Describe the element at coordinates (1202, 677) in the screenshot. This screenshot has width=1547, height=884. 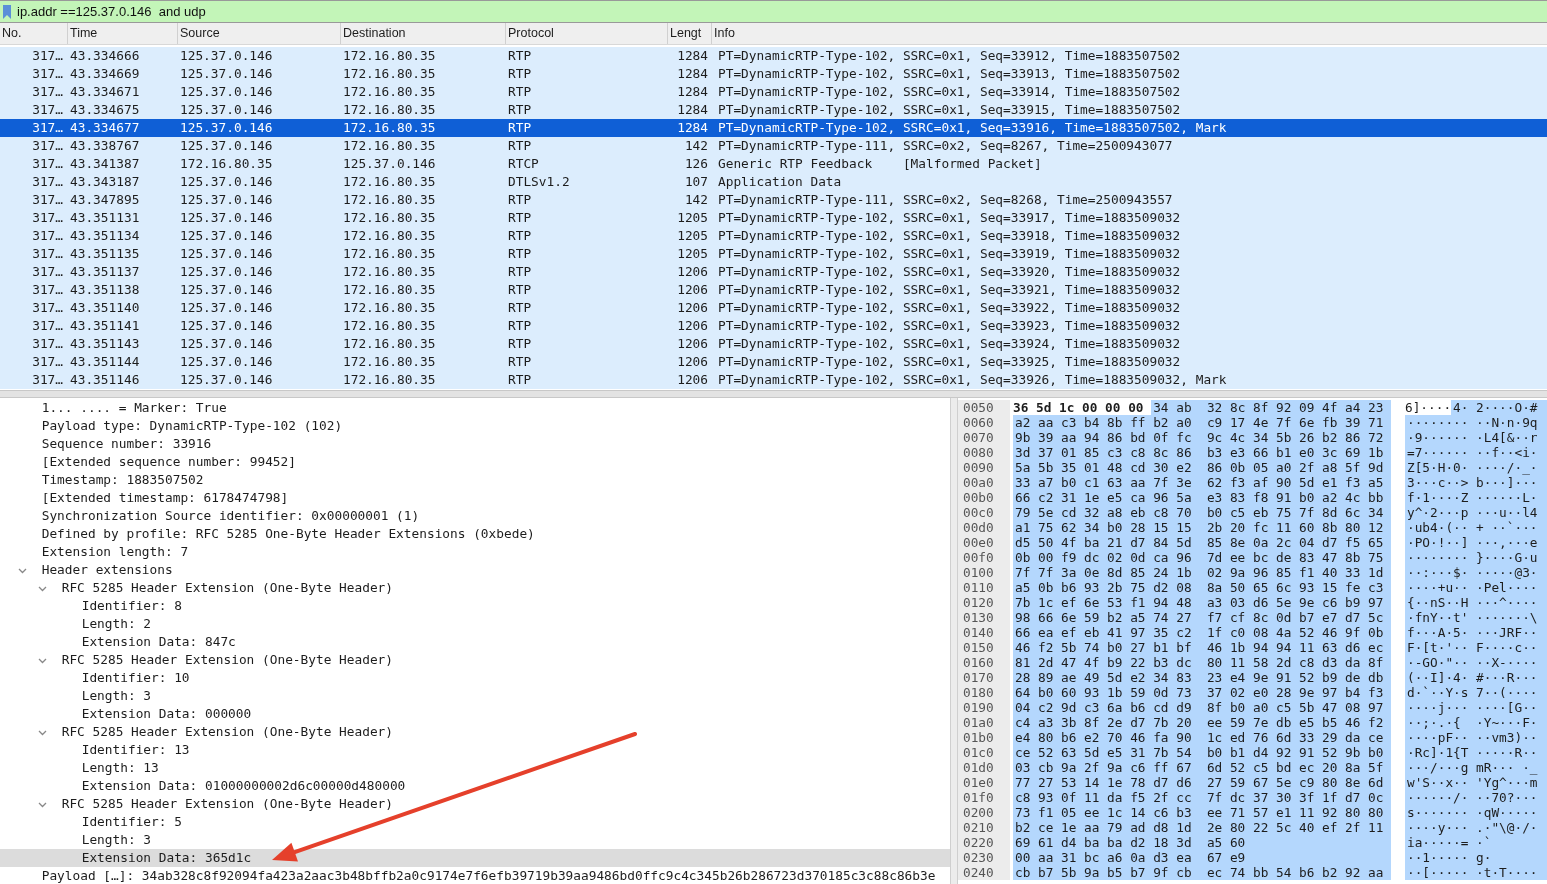
I see `hex-bytes: 28 89 ae 49 5d e2 34 83 23 e4 9e 91 52 b9 de db` at that location.